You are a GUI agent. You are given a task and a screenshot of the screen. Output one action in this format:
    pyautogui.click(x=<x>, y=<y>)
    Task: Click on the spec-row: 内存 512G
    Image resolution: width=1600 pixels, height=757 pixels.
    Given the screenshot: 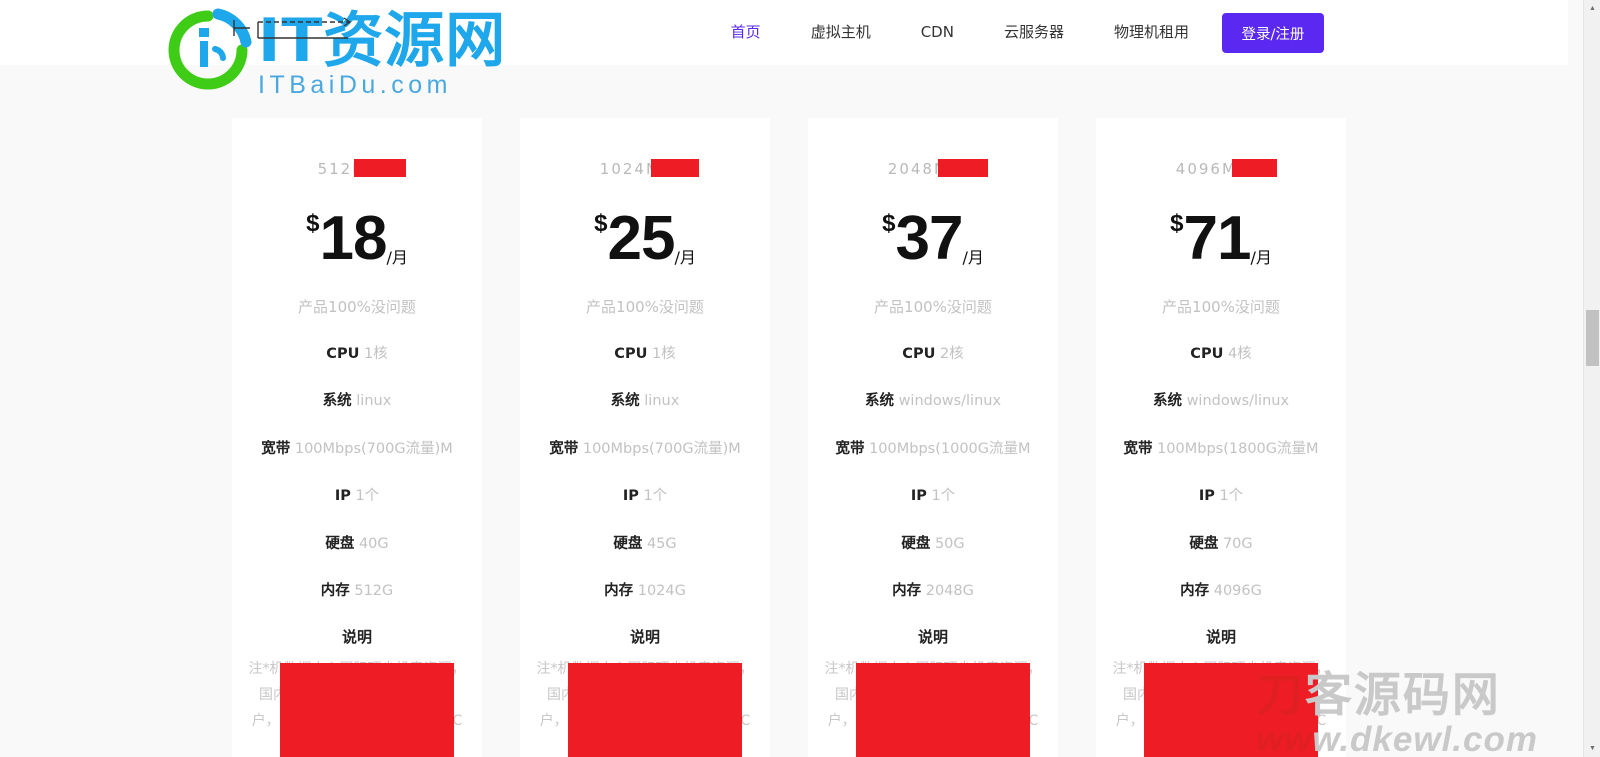 What is the action you would take?
    pyautogui.click(x=357, y=591)
    